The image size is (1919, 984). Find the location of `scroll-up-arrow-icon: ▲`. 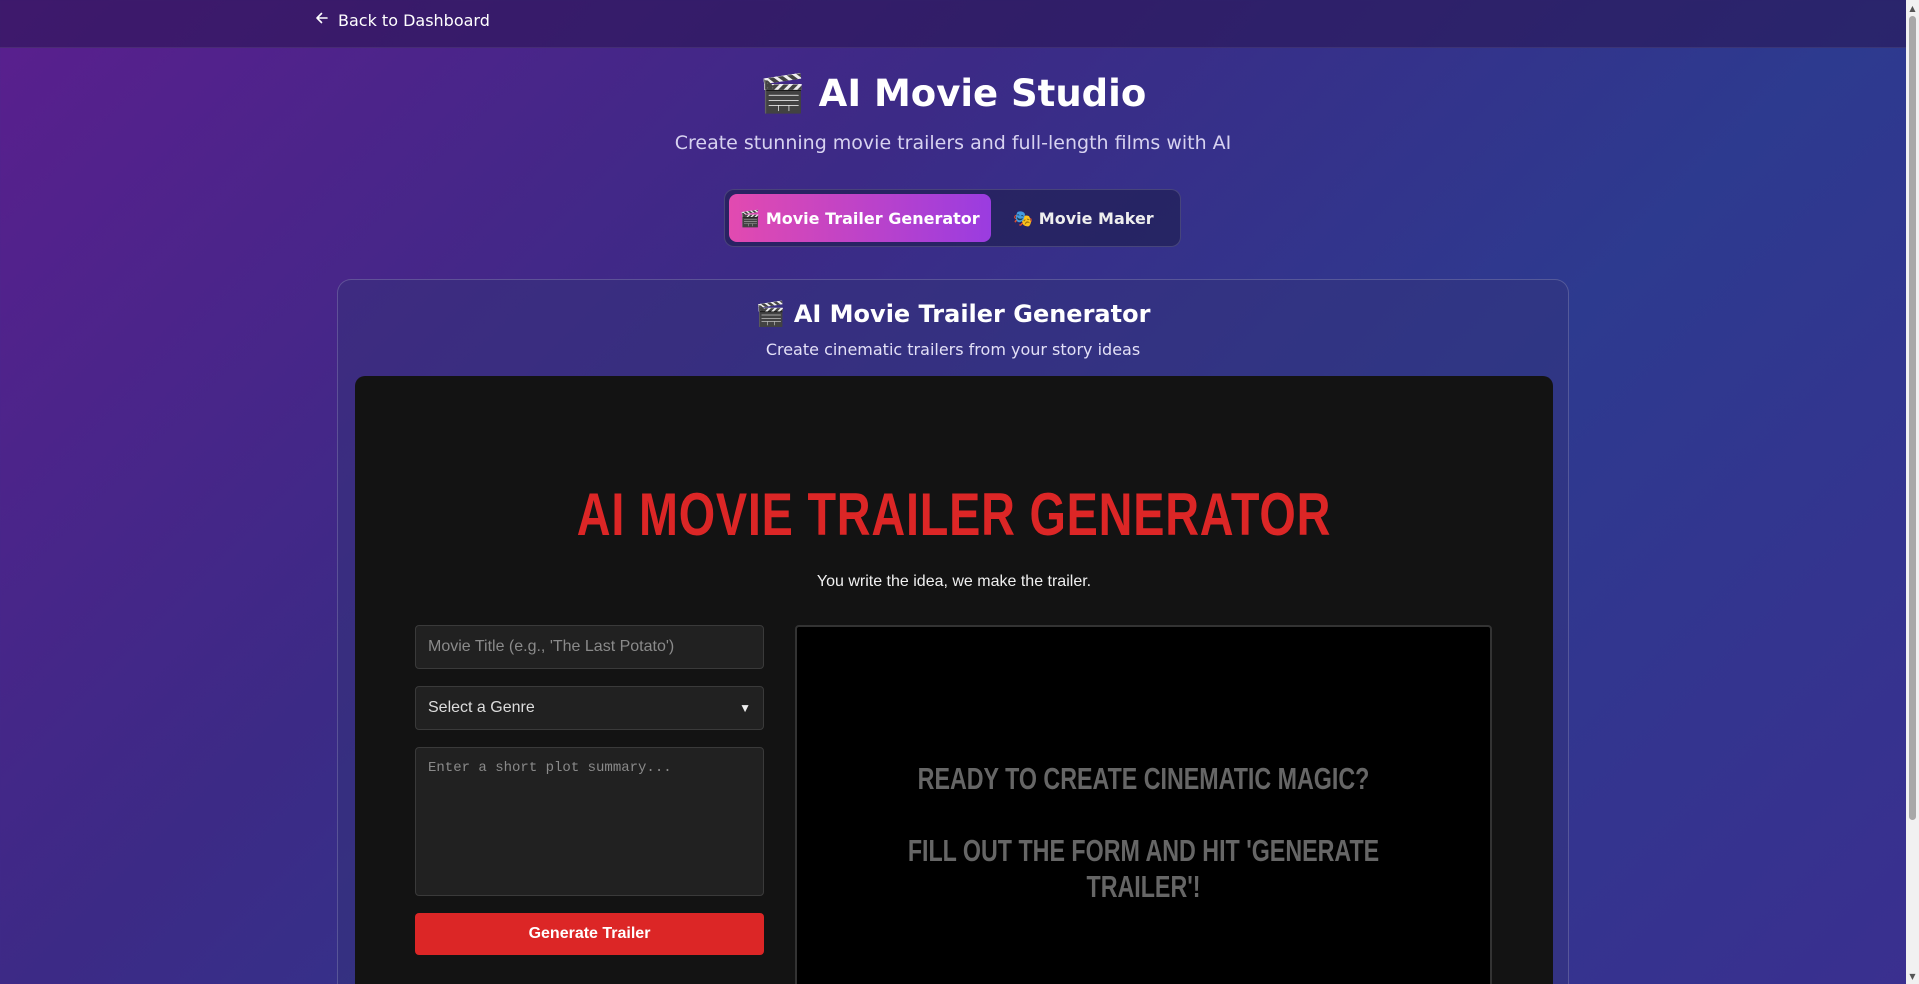

scroll-up-arrow-icon: ▲ is located at coordinates (1912, 8).